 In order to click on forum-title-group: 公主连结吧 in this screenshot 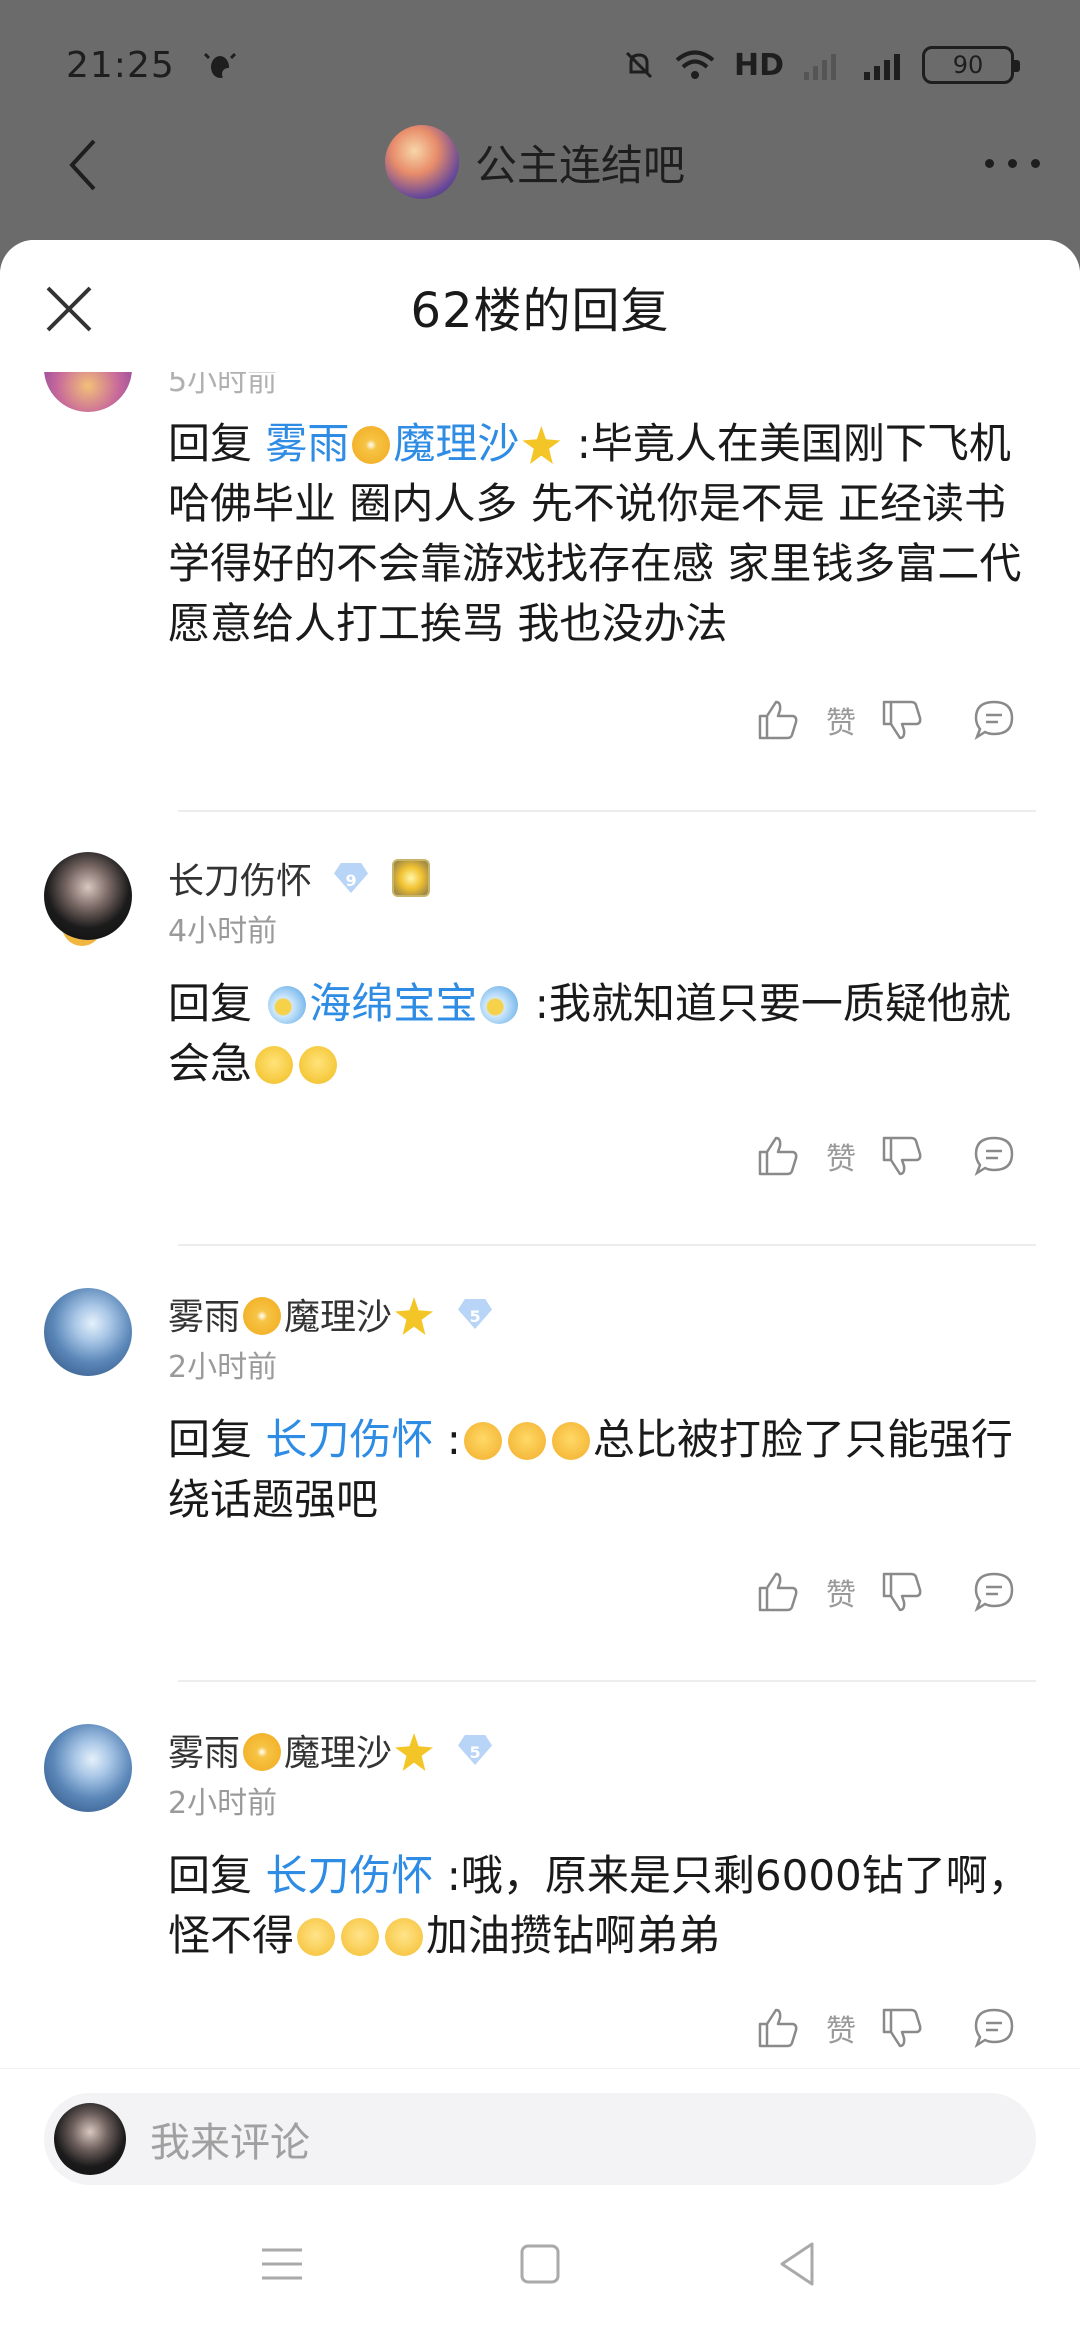, I will do `click(535, 162)`.